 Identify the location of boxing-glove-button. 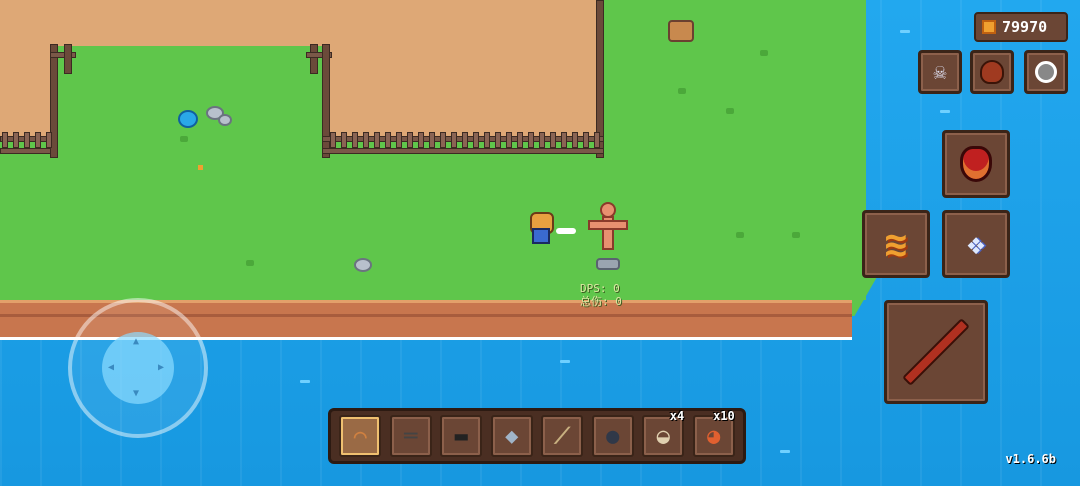
(992, 72).